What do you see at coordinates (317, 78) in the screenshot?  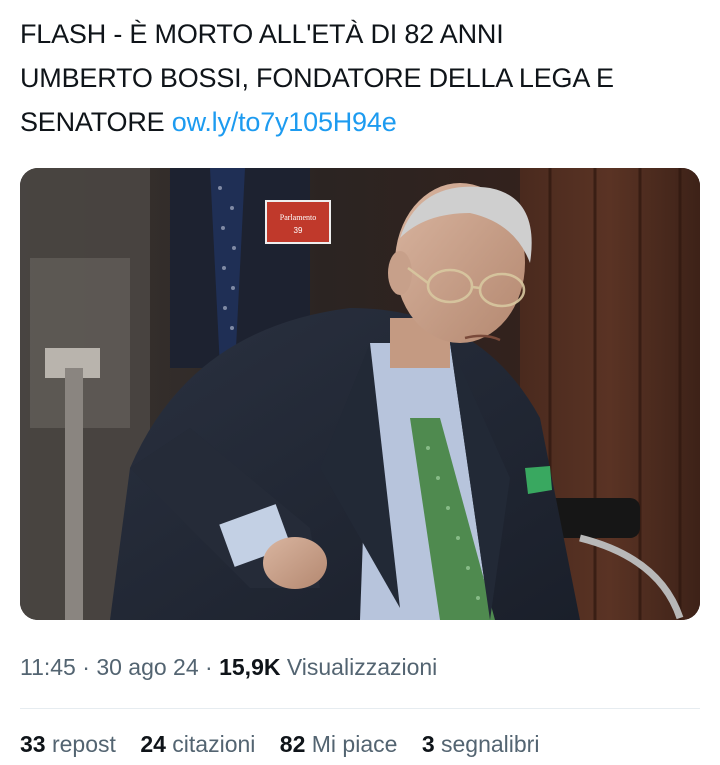 I see `tweet-text-line-2: UMBERTO BOSSI, FONDATORE DELLA LEGA E` at bounding box center [317, 78].